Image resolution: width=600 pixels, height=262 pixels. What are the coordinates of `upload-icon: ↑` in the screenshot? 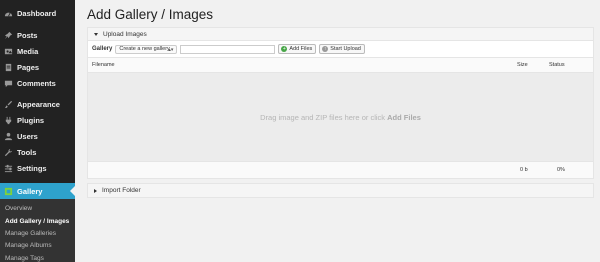 It's located at (325, 49).